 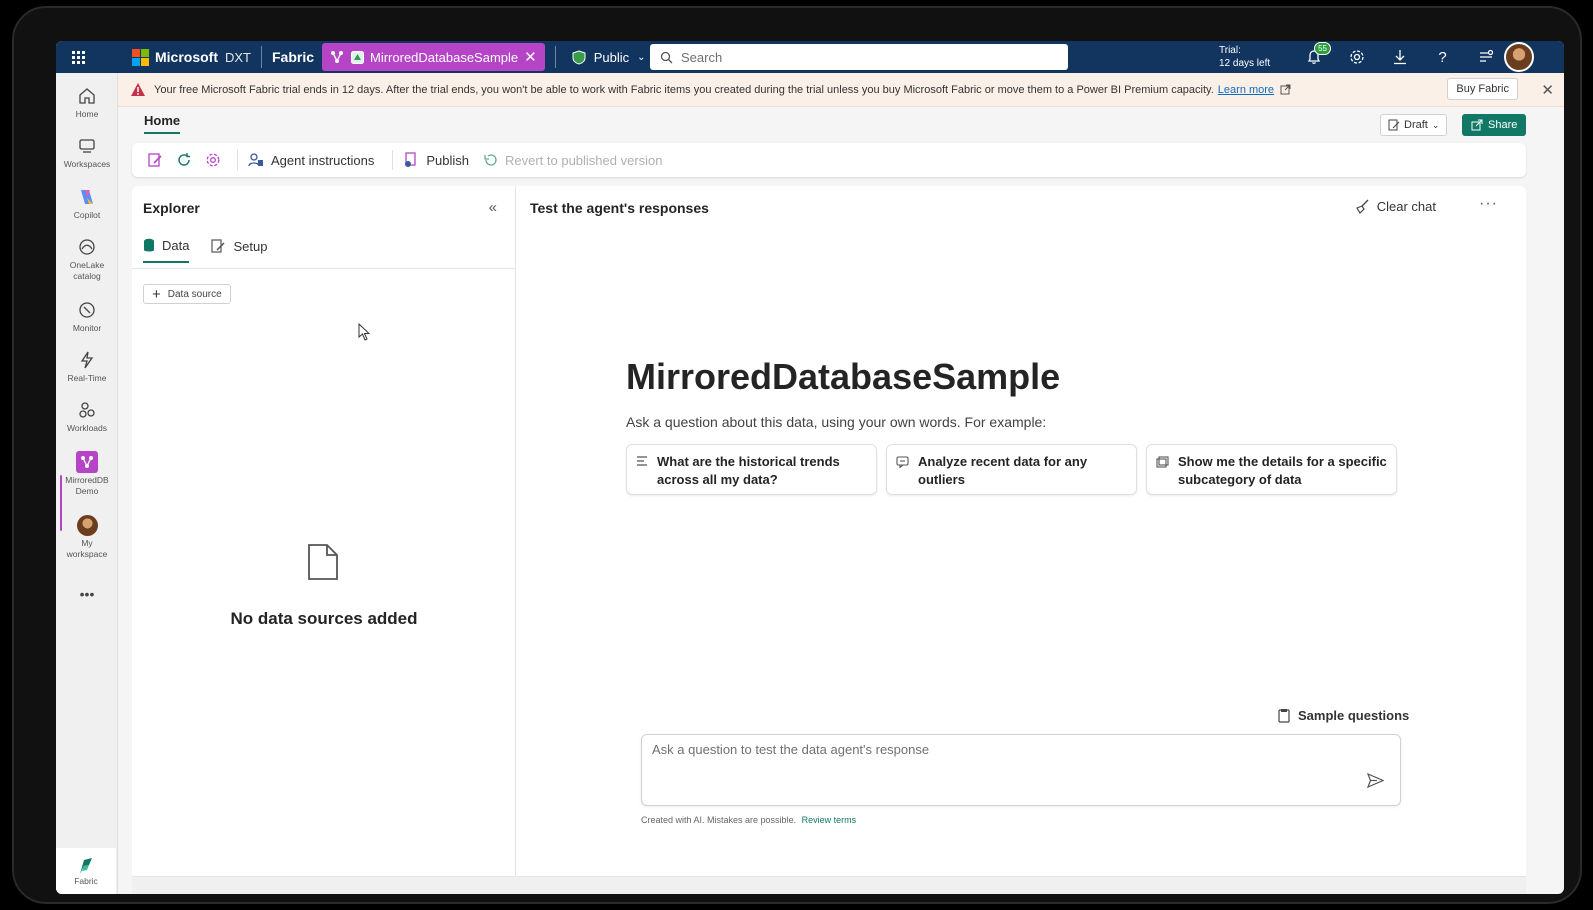 I want to click on app-launcher-button, so click(x=78, y=57).